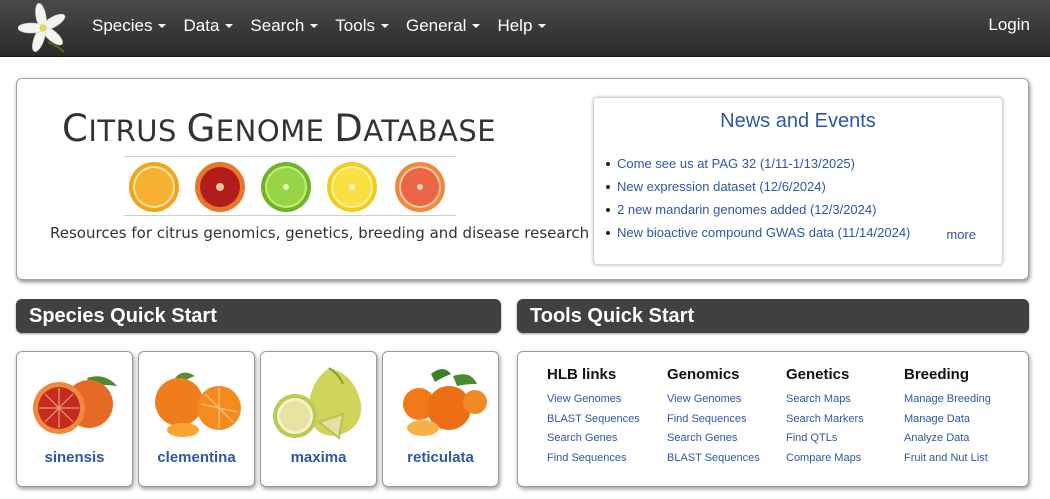 The width and height of the screenshot is (1050, 499). What do you see at coordinates (201, 128) in the screenshot?
I see `title-part: G` at bounding box center [201, 128].